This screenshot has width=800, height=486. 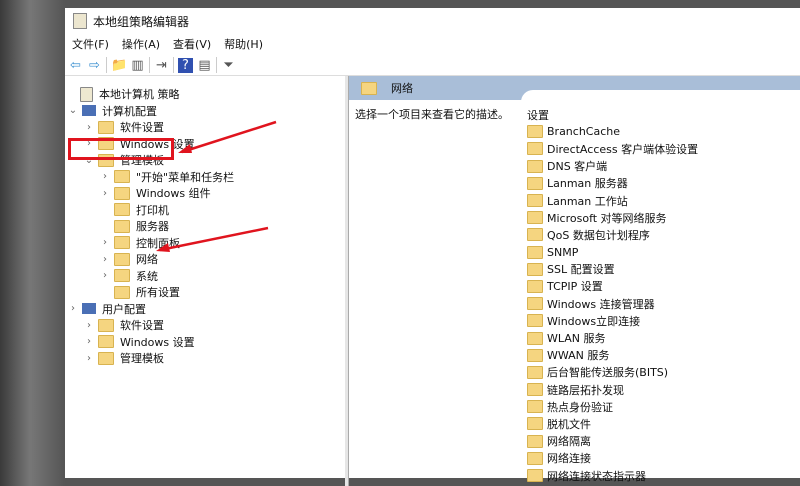 What do you see at coordinates (214, 239) in the screenshot?
I see `arrow-to-network` at bounding box center [214, 239].